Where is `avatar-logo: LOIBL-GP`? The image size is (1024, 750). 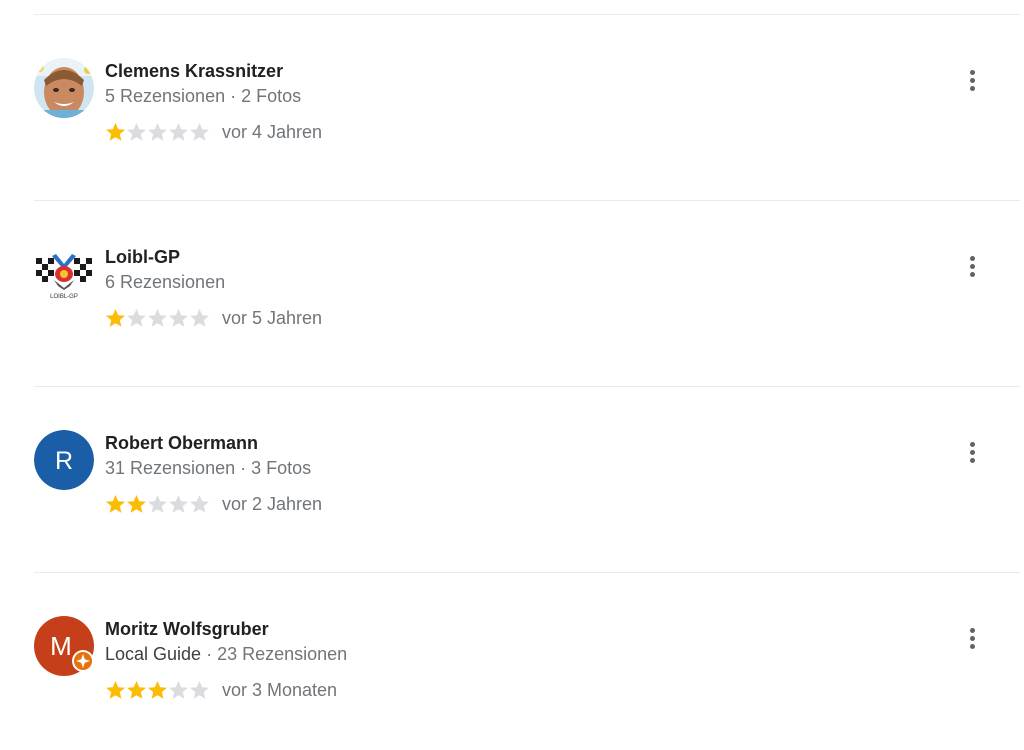
avatar-logo: LOIBL-GP is located at coordinates (64, 274).